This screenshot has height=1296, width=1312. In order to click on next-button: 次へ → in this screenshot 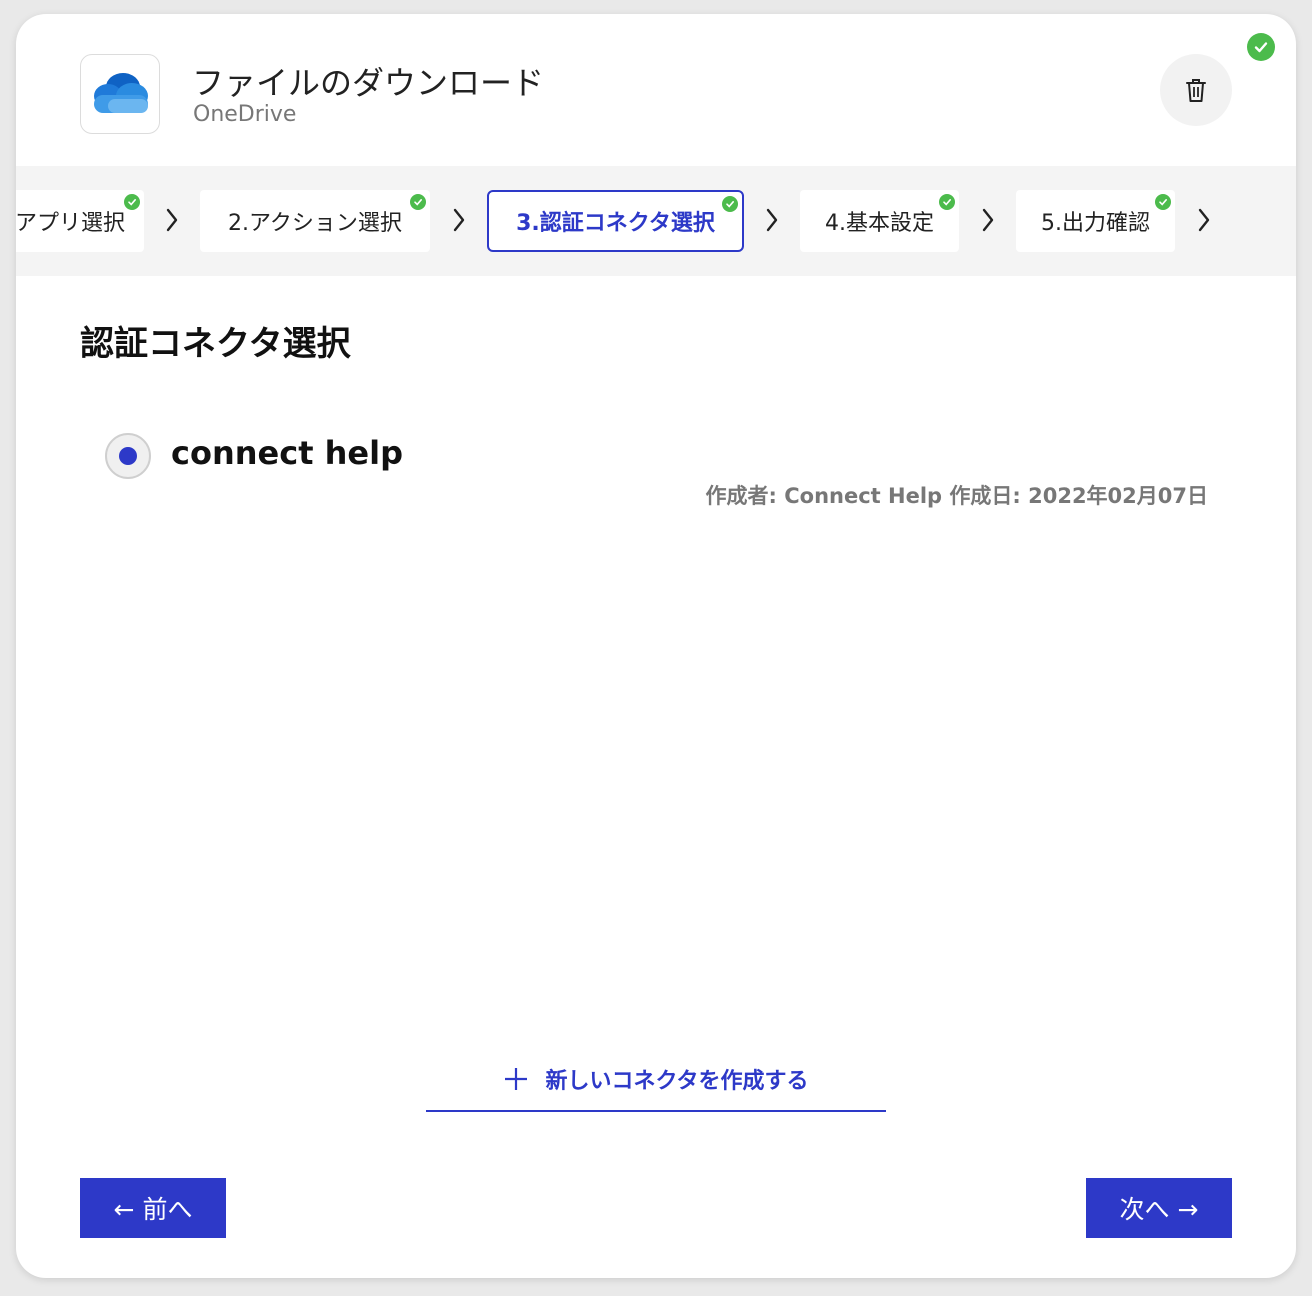, I will do `click(1159, 1208)`.